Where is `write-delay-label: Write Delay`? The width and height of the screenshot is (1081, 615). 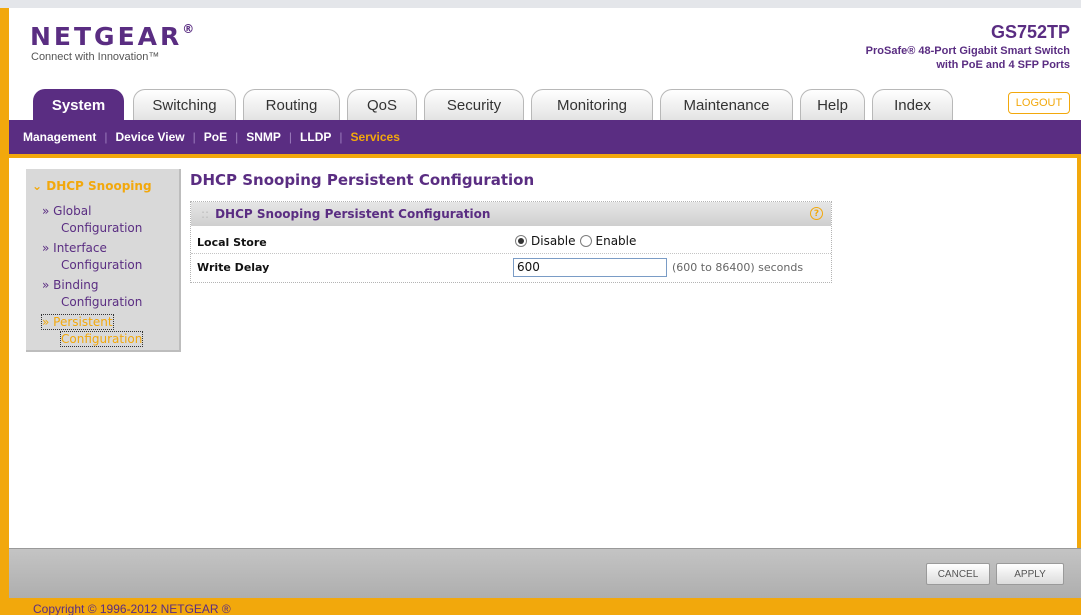
write-delay-label: Write Delay is located at coordinates (233, 267).